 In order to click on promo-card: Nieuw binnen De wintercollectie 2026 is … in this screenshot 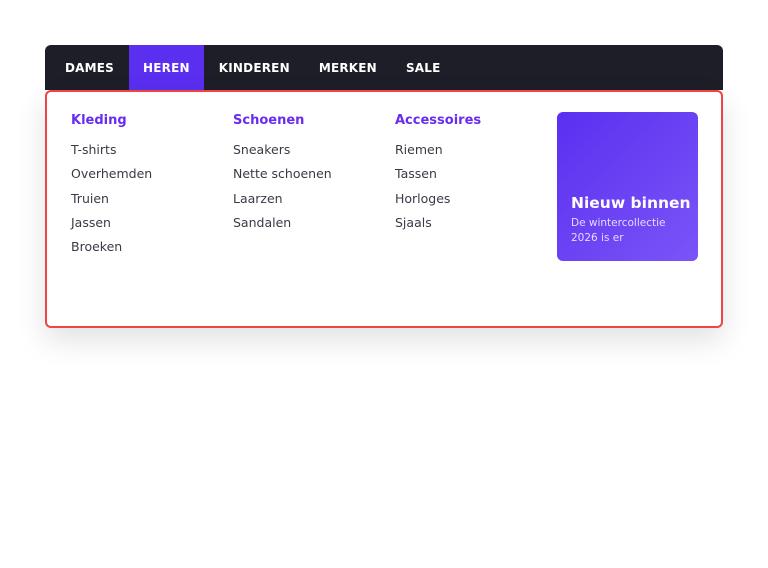, I will do `click(627, 186)`.